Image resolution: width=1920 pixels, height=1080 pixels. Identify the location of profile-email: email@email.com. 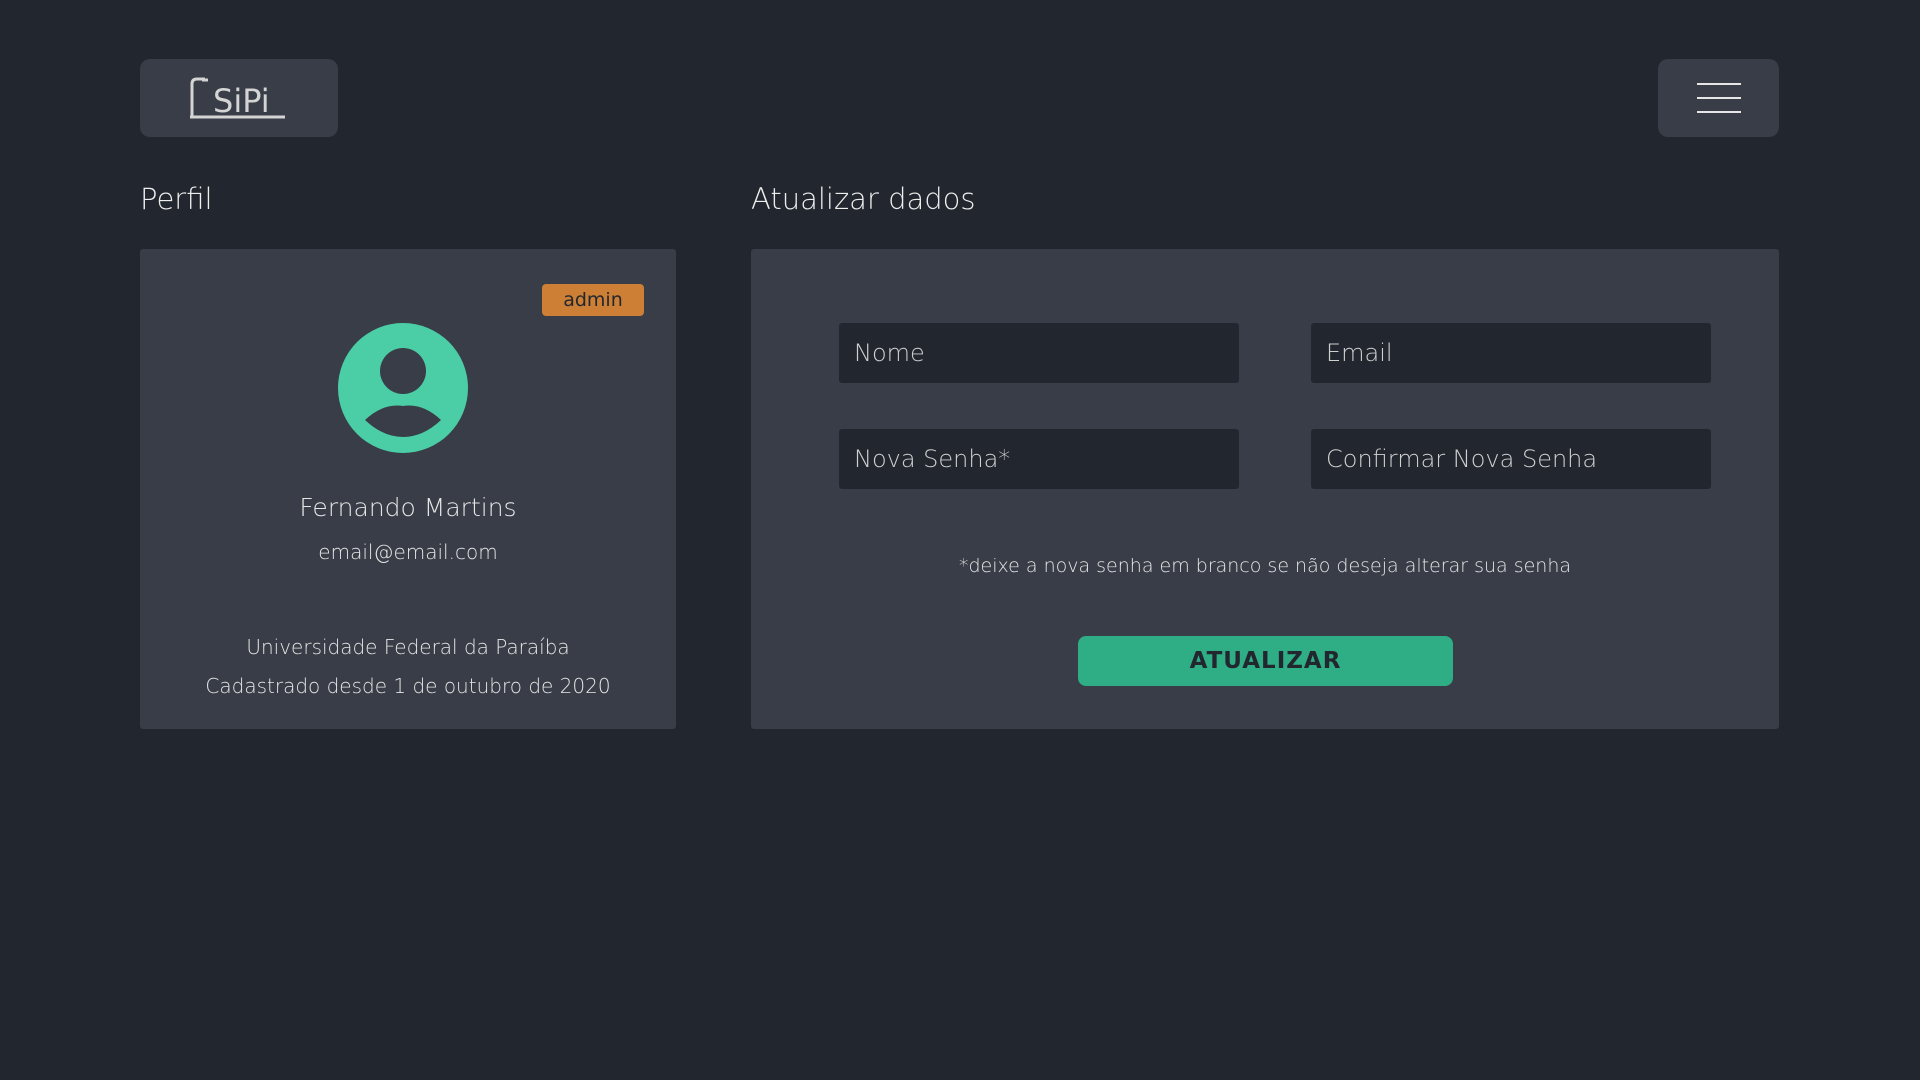
(408, 552).